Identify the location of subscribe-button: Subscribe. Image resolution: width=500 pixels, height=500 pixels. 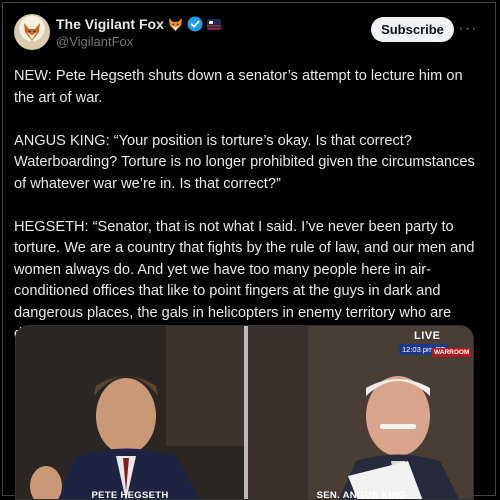
(412, 29).